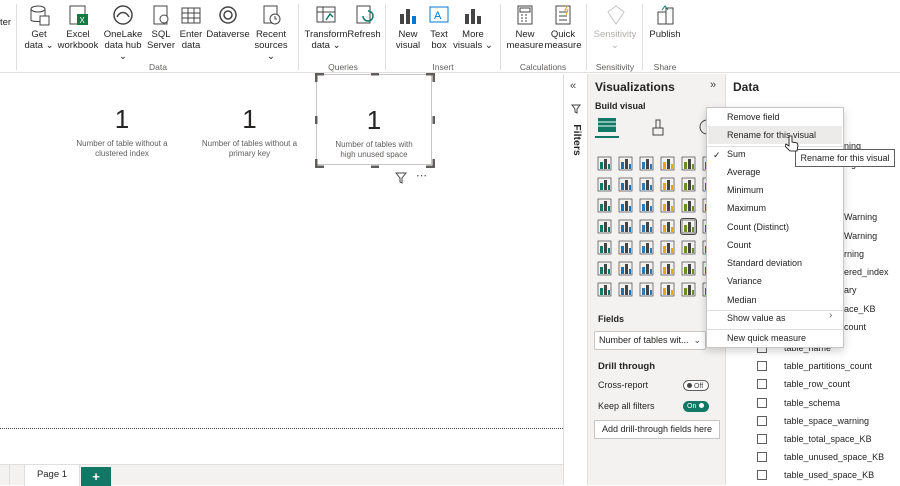  I want to click on menu-item-variance: Variance, so click(744, 281).